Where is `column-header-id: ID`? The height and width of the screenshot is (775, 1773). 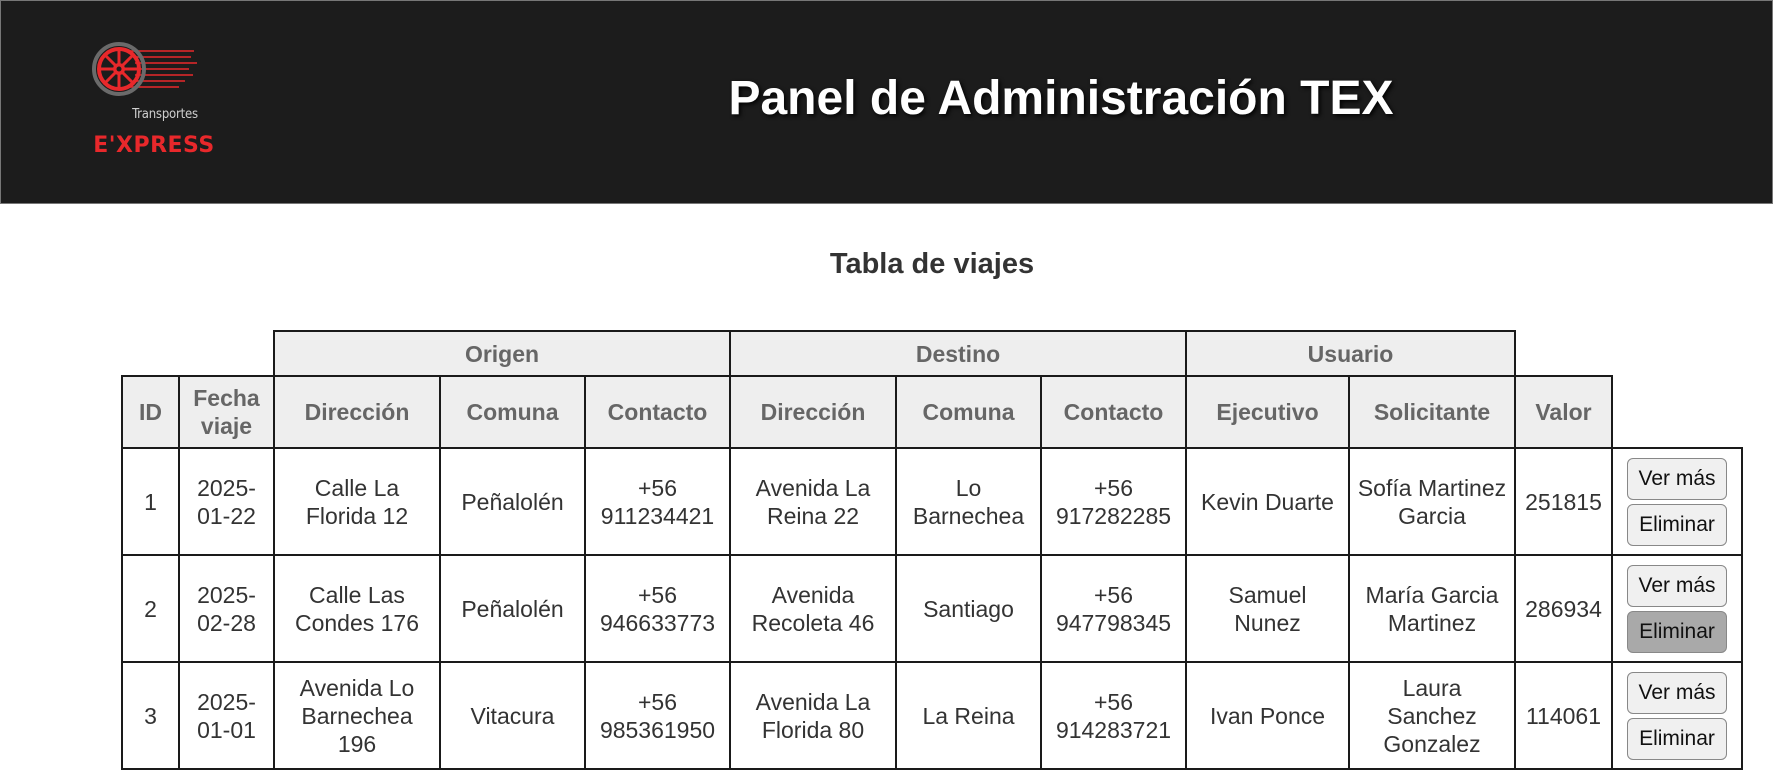
column-header-id: ID is located at coordinates (150, 412).